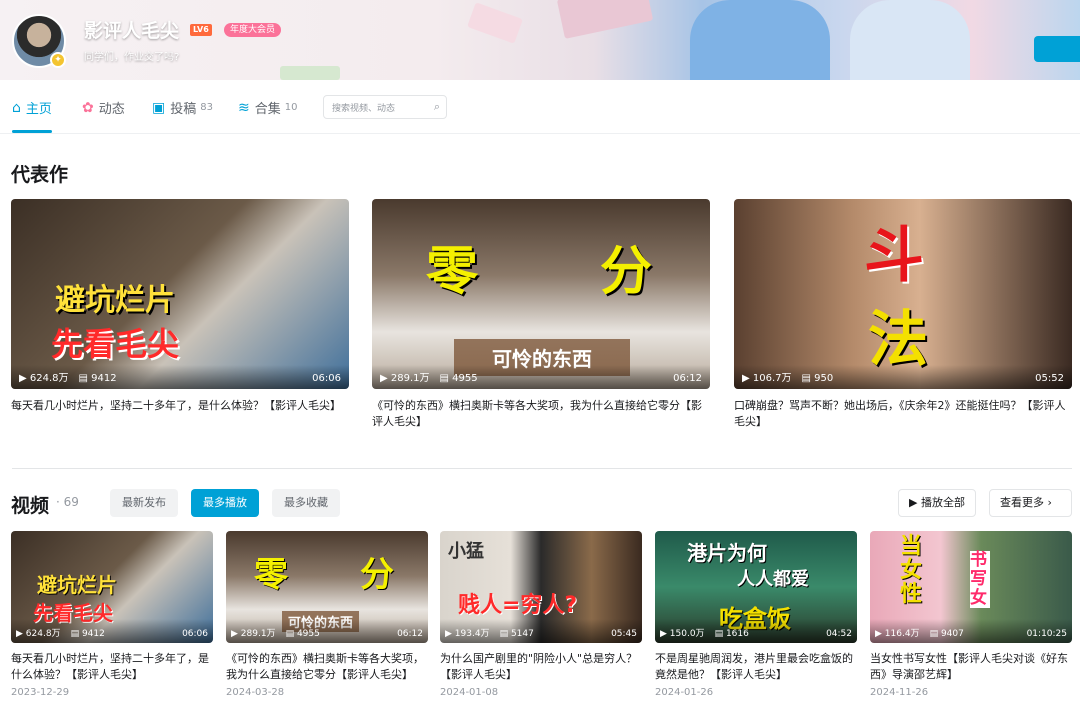 This screenshot has width=1080, height=704. I want to click on video-stats: ▶ 150.0万 ▤ 1616 04:52, so click(756, 631).